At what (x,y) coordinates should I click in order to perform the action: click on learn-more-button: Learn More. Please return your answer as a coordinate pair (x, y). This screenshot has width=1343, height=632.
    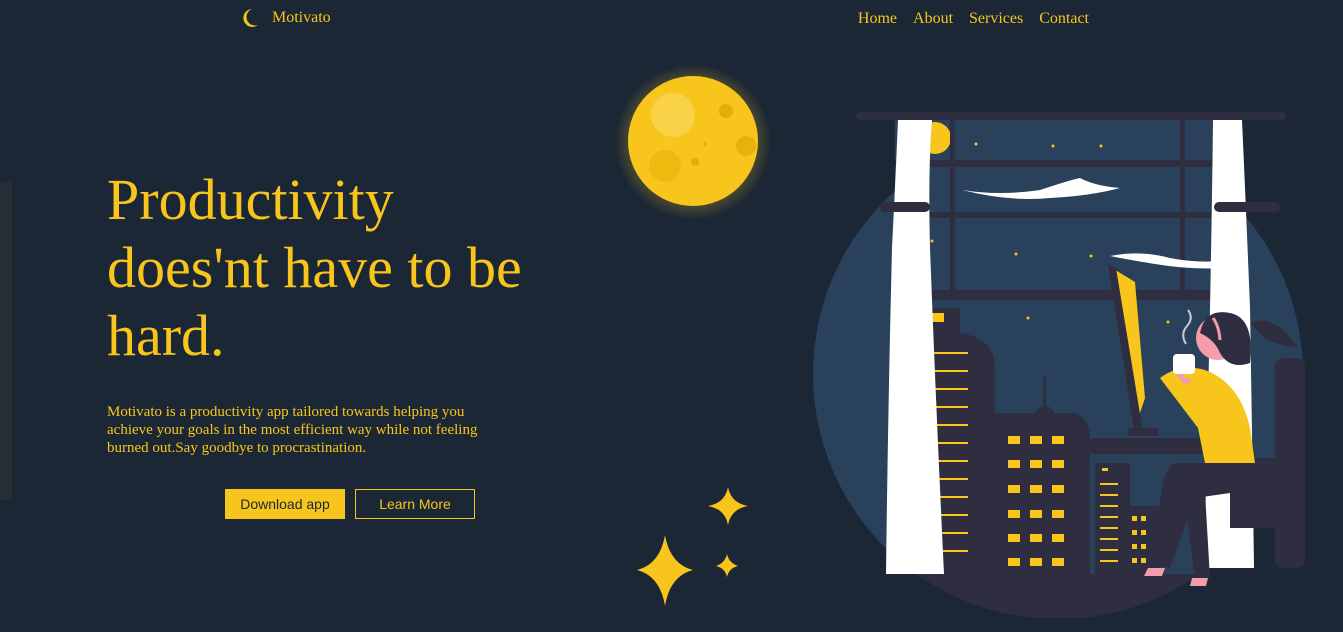
    Looking at the image, I should click on (415, 504).